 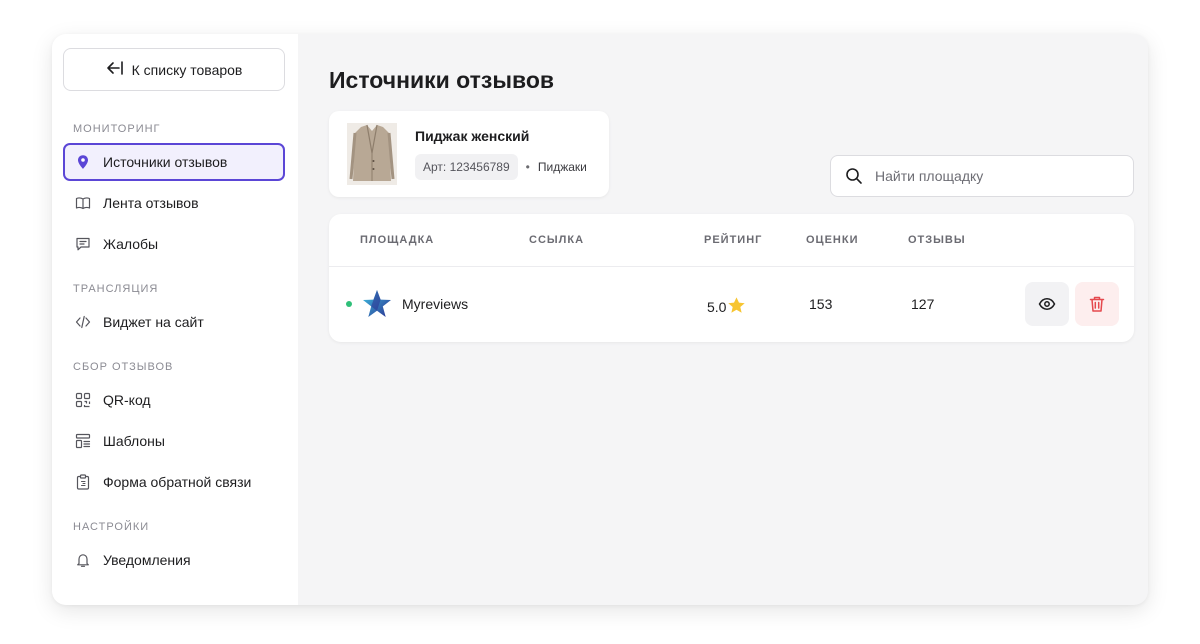 I want to click on header-rating: РЕЙТИНГ, so click(x=733, y=240).